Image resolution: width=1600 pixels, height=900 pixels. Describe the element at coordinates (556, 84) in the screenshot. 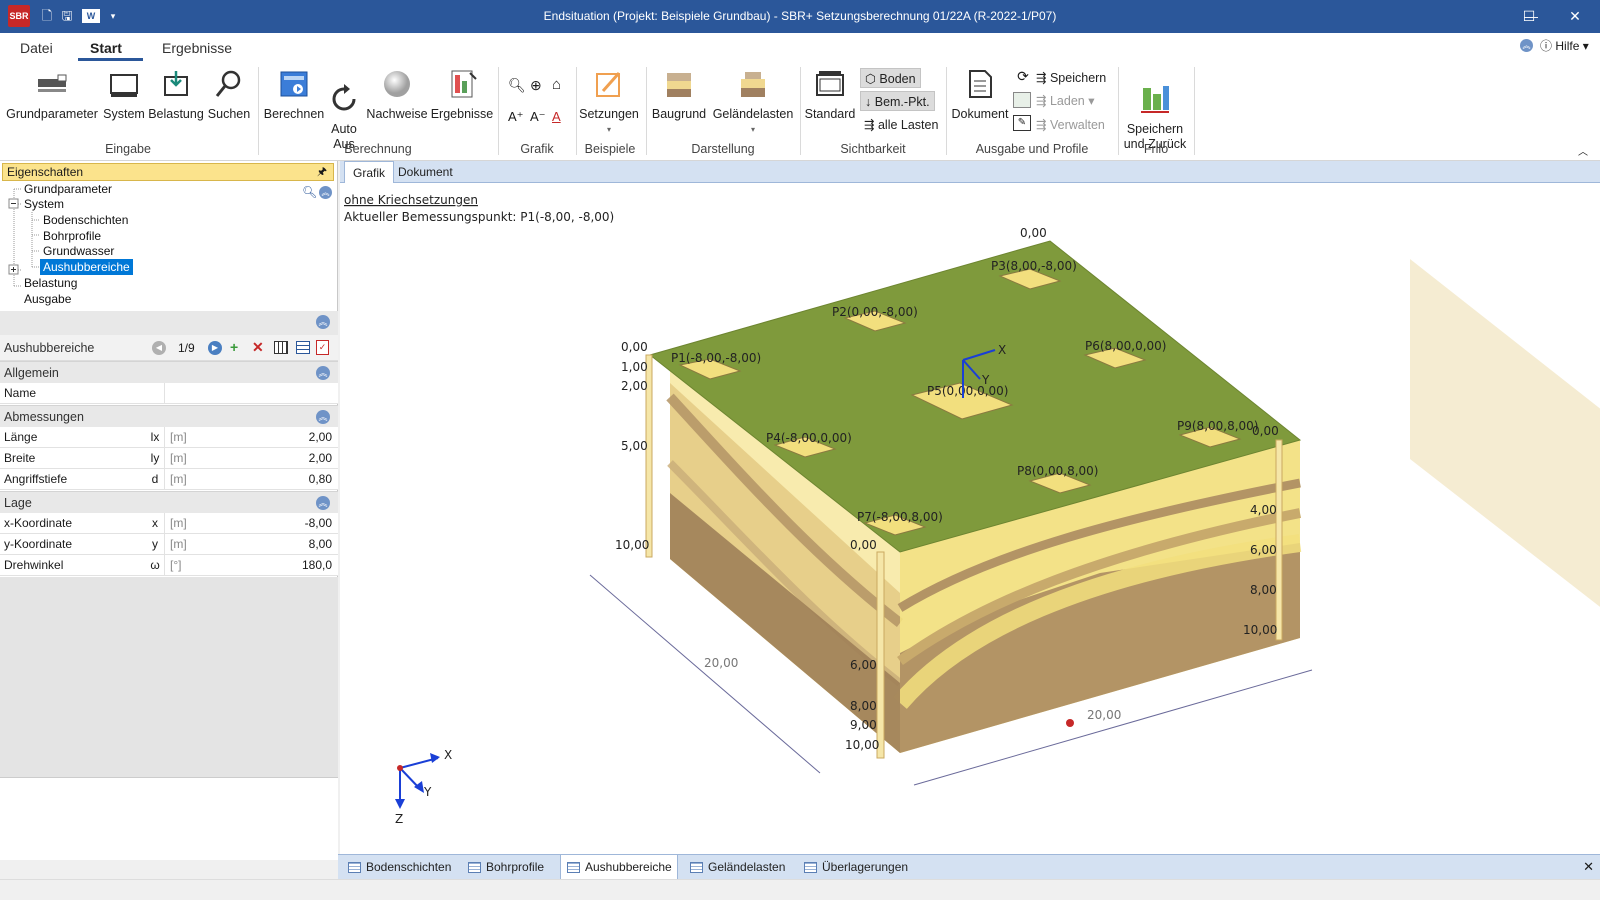

I see `home-view-icon: ⌂` at that location.